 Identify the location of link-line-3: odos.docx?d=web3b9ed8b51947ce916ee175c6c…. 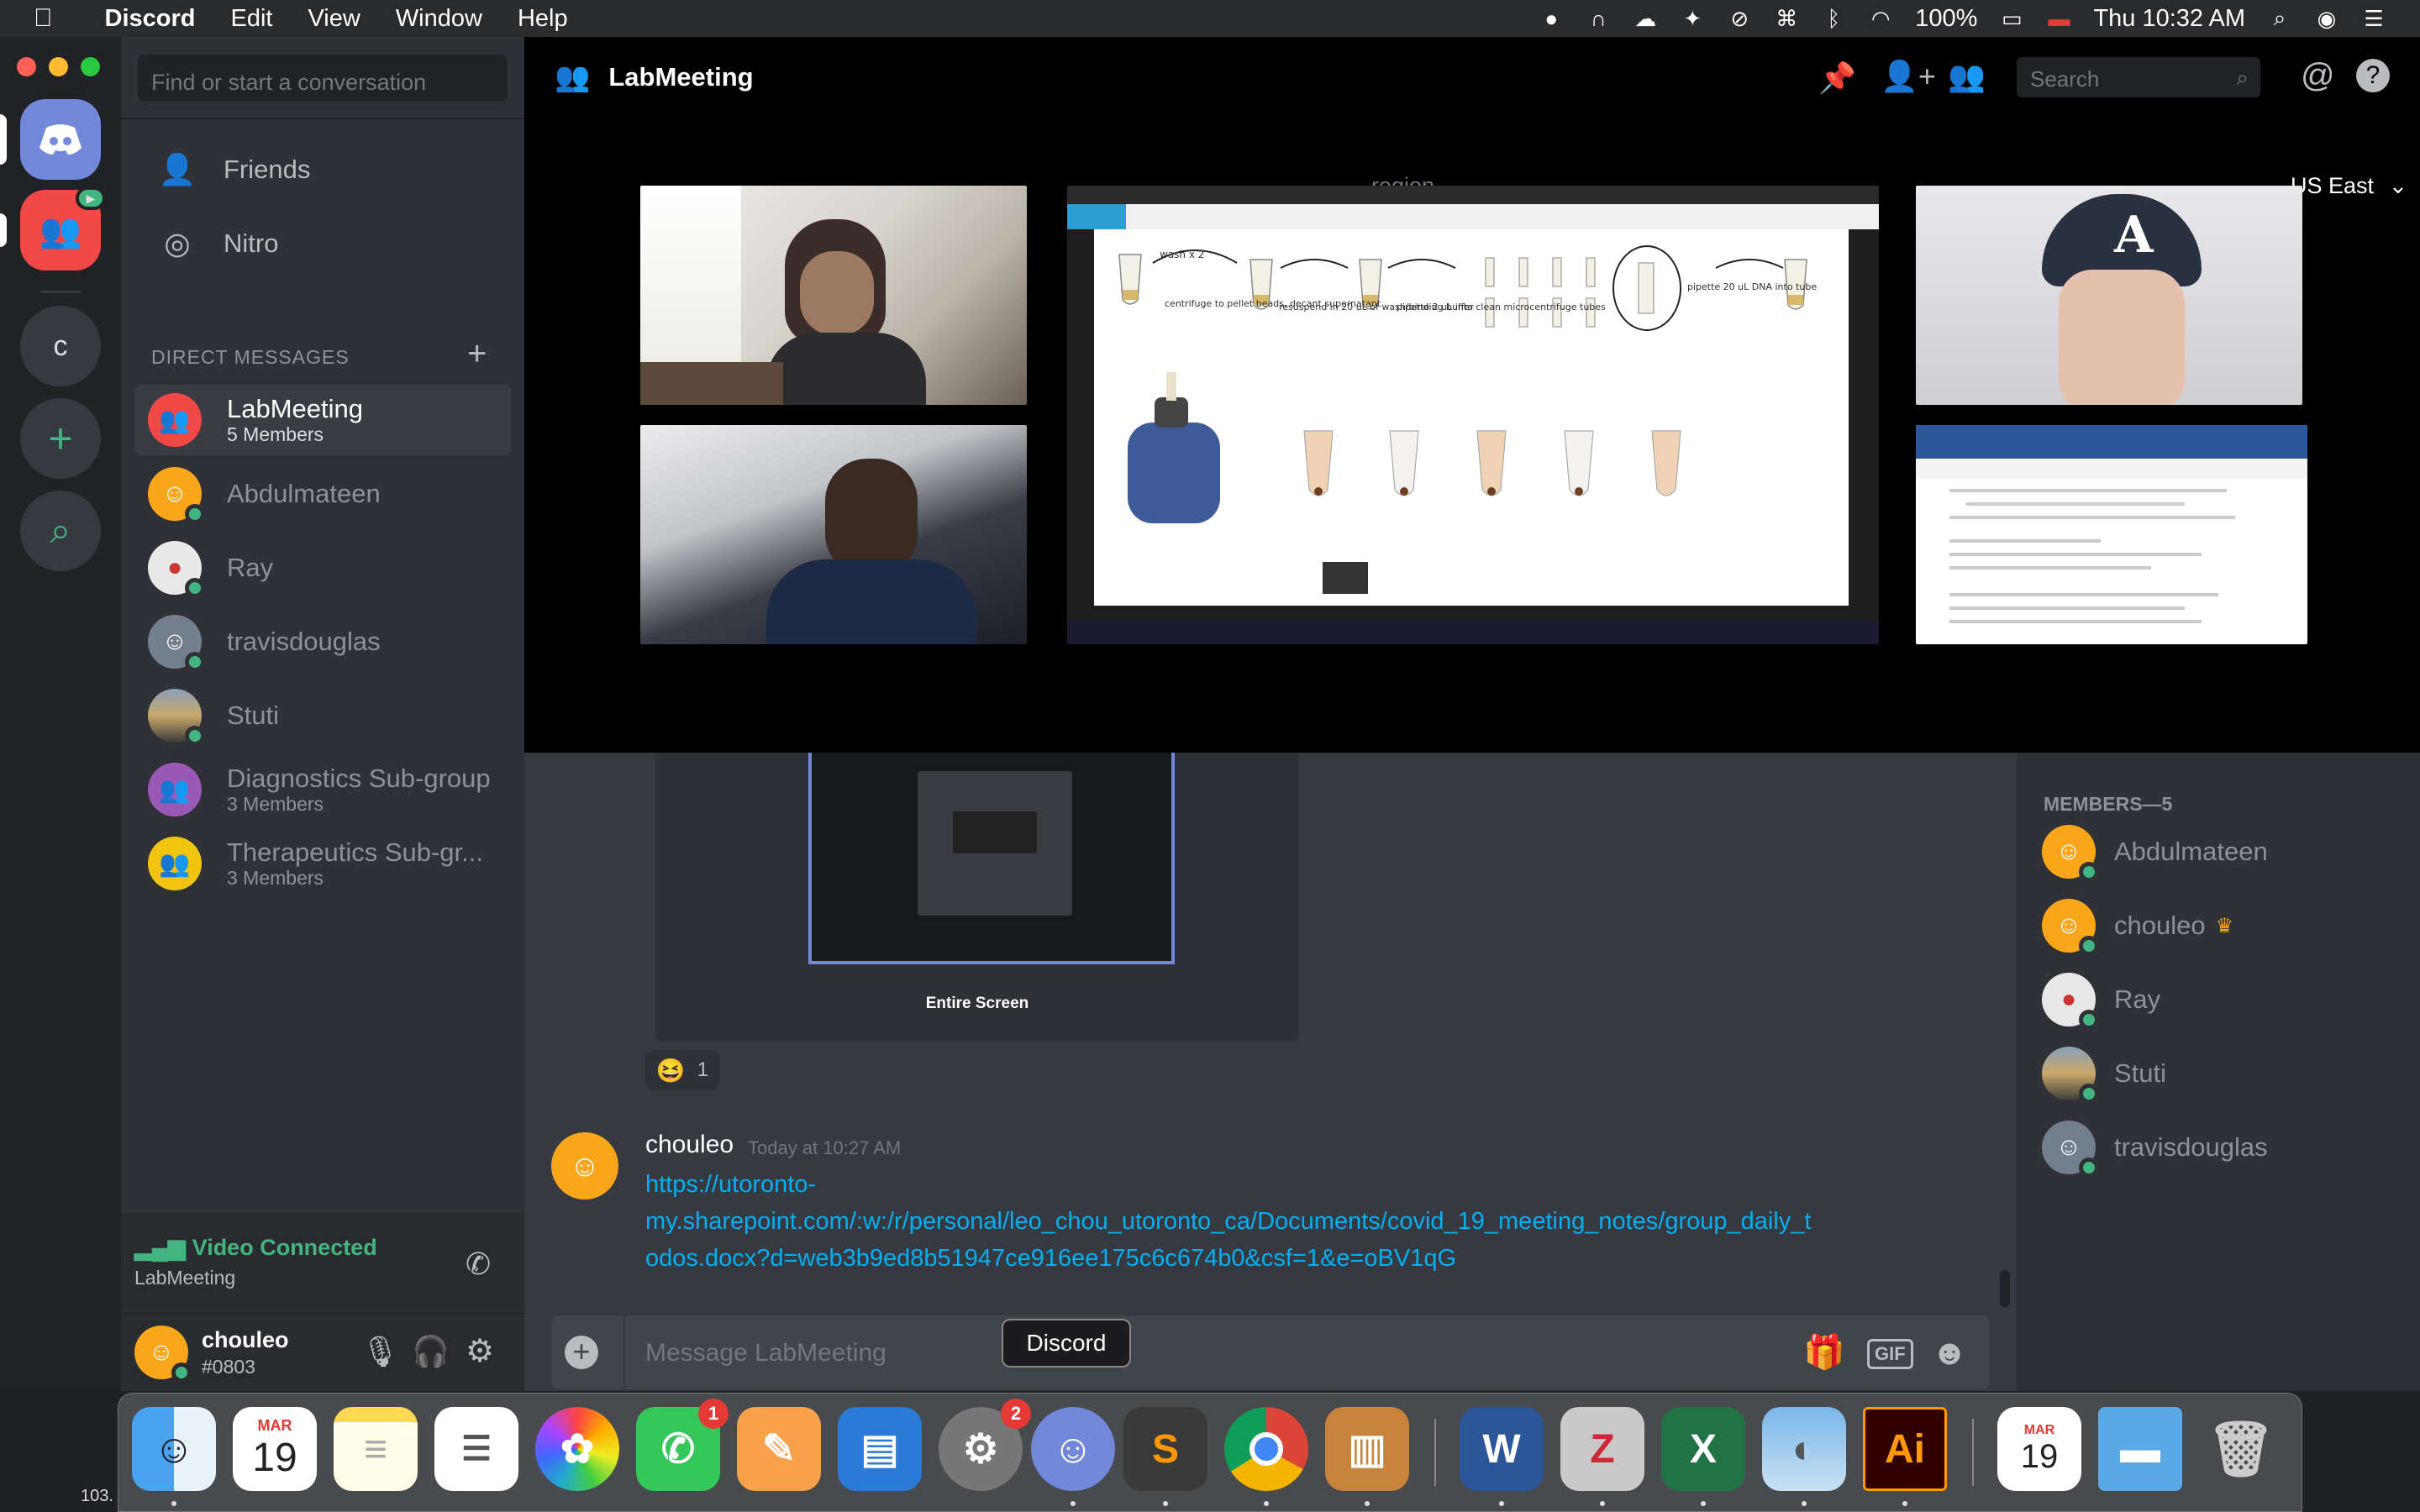
(1275, 1258).